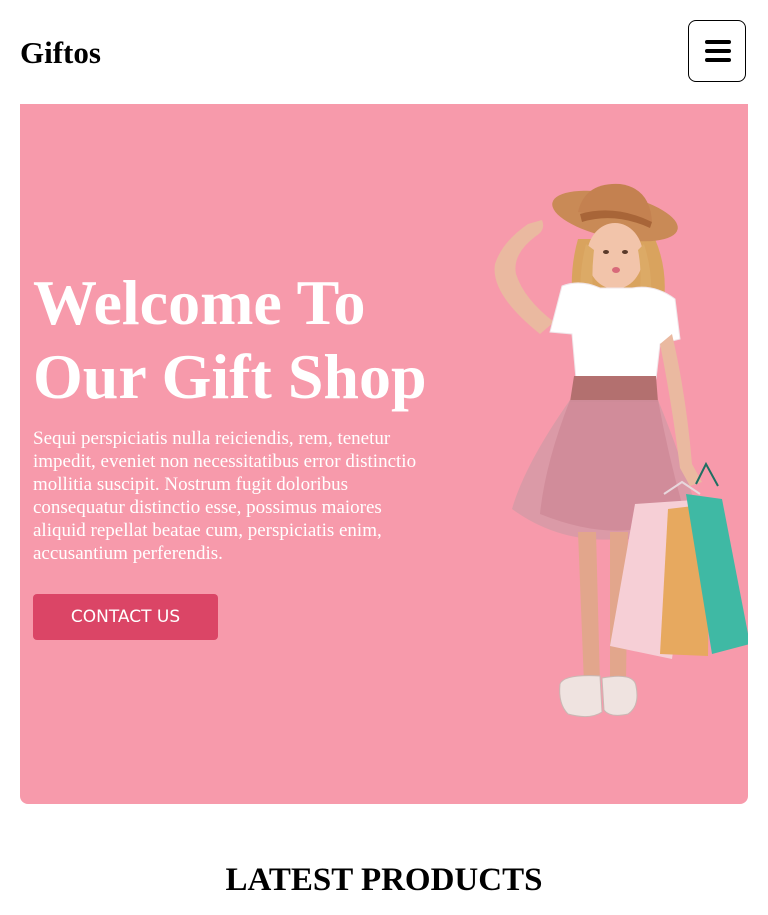 Image resolution: width=768 pixels, height=915 pixels. What do you see at coordinates (60, 53) in the screenshot?
I see `brand-logo: Giftos` at bounding box center [60, 53].